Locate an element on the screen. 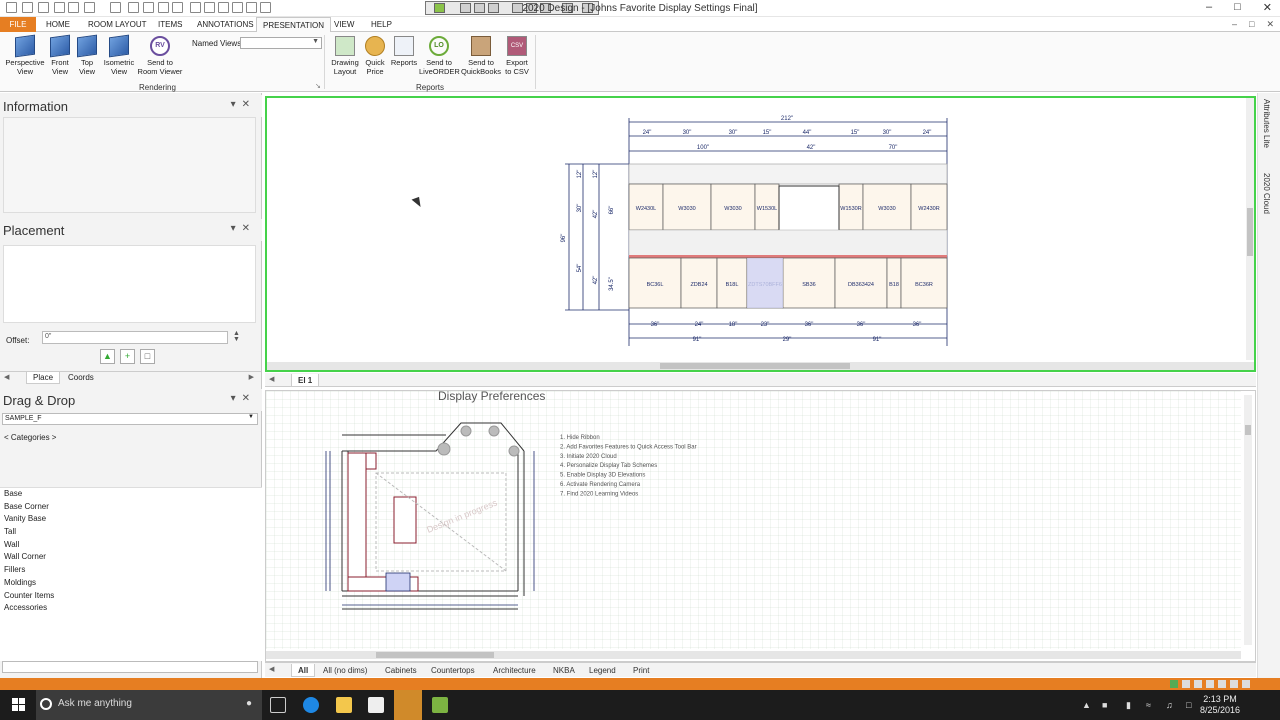 The height and width of the screenshot is (720, 1280). list-item: Base Corner is located at coordinates (131, 507).